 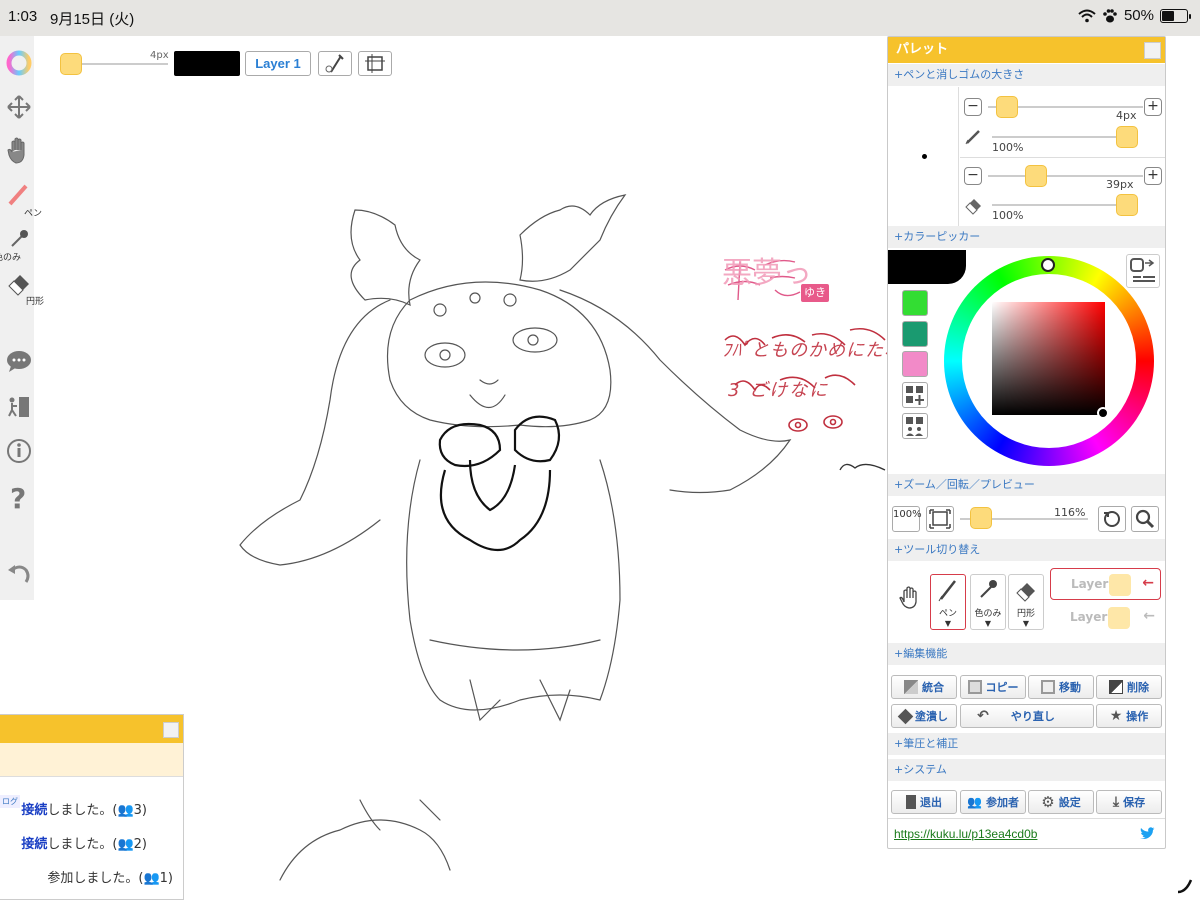 I want to click on redo-button: ↶ やり直し, so click(x=1027, y=716).